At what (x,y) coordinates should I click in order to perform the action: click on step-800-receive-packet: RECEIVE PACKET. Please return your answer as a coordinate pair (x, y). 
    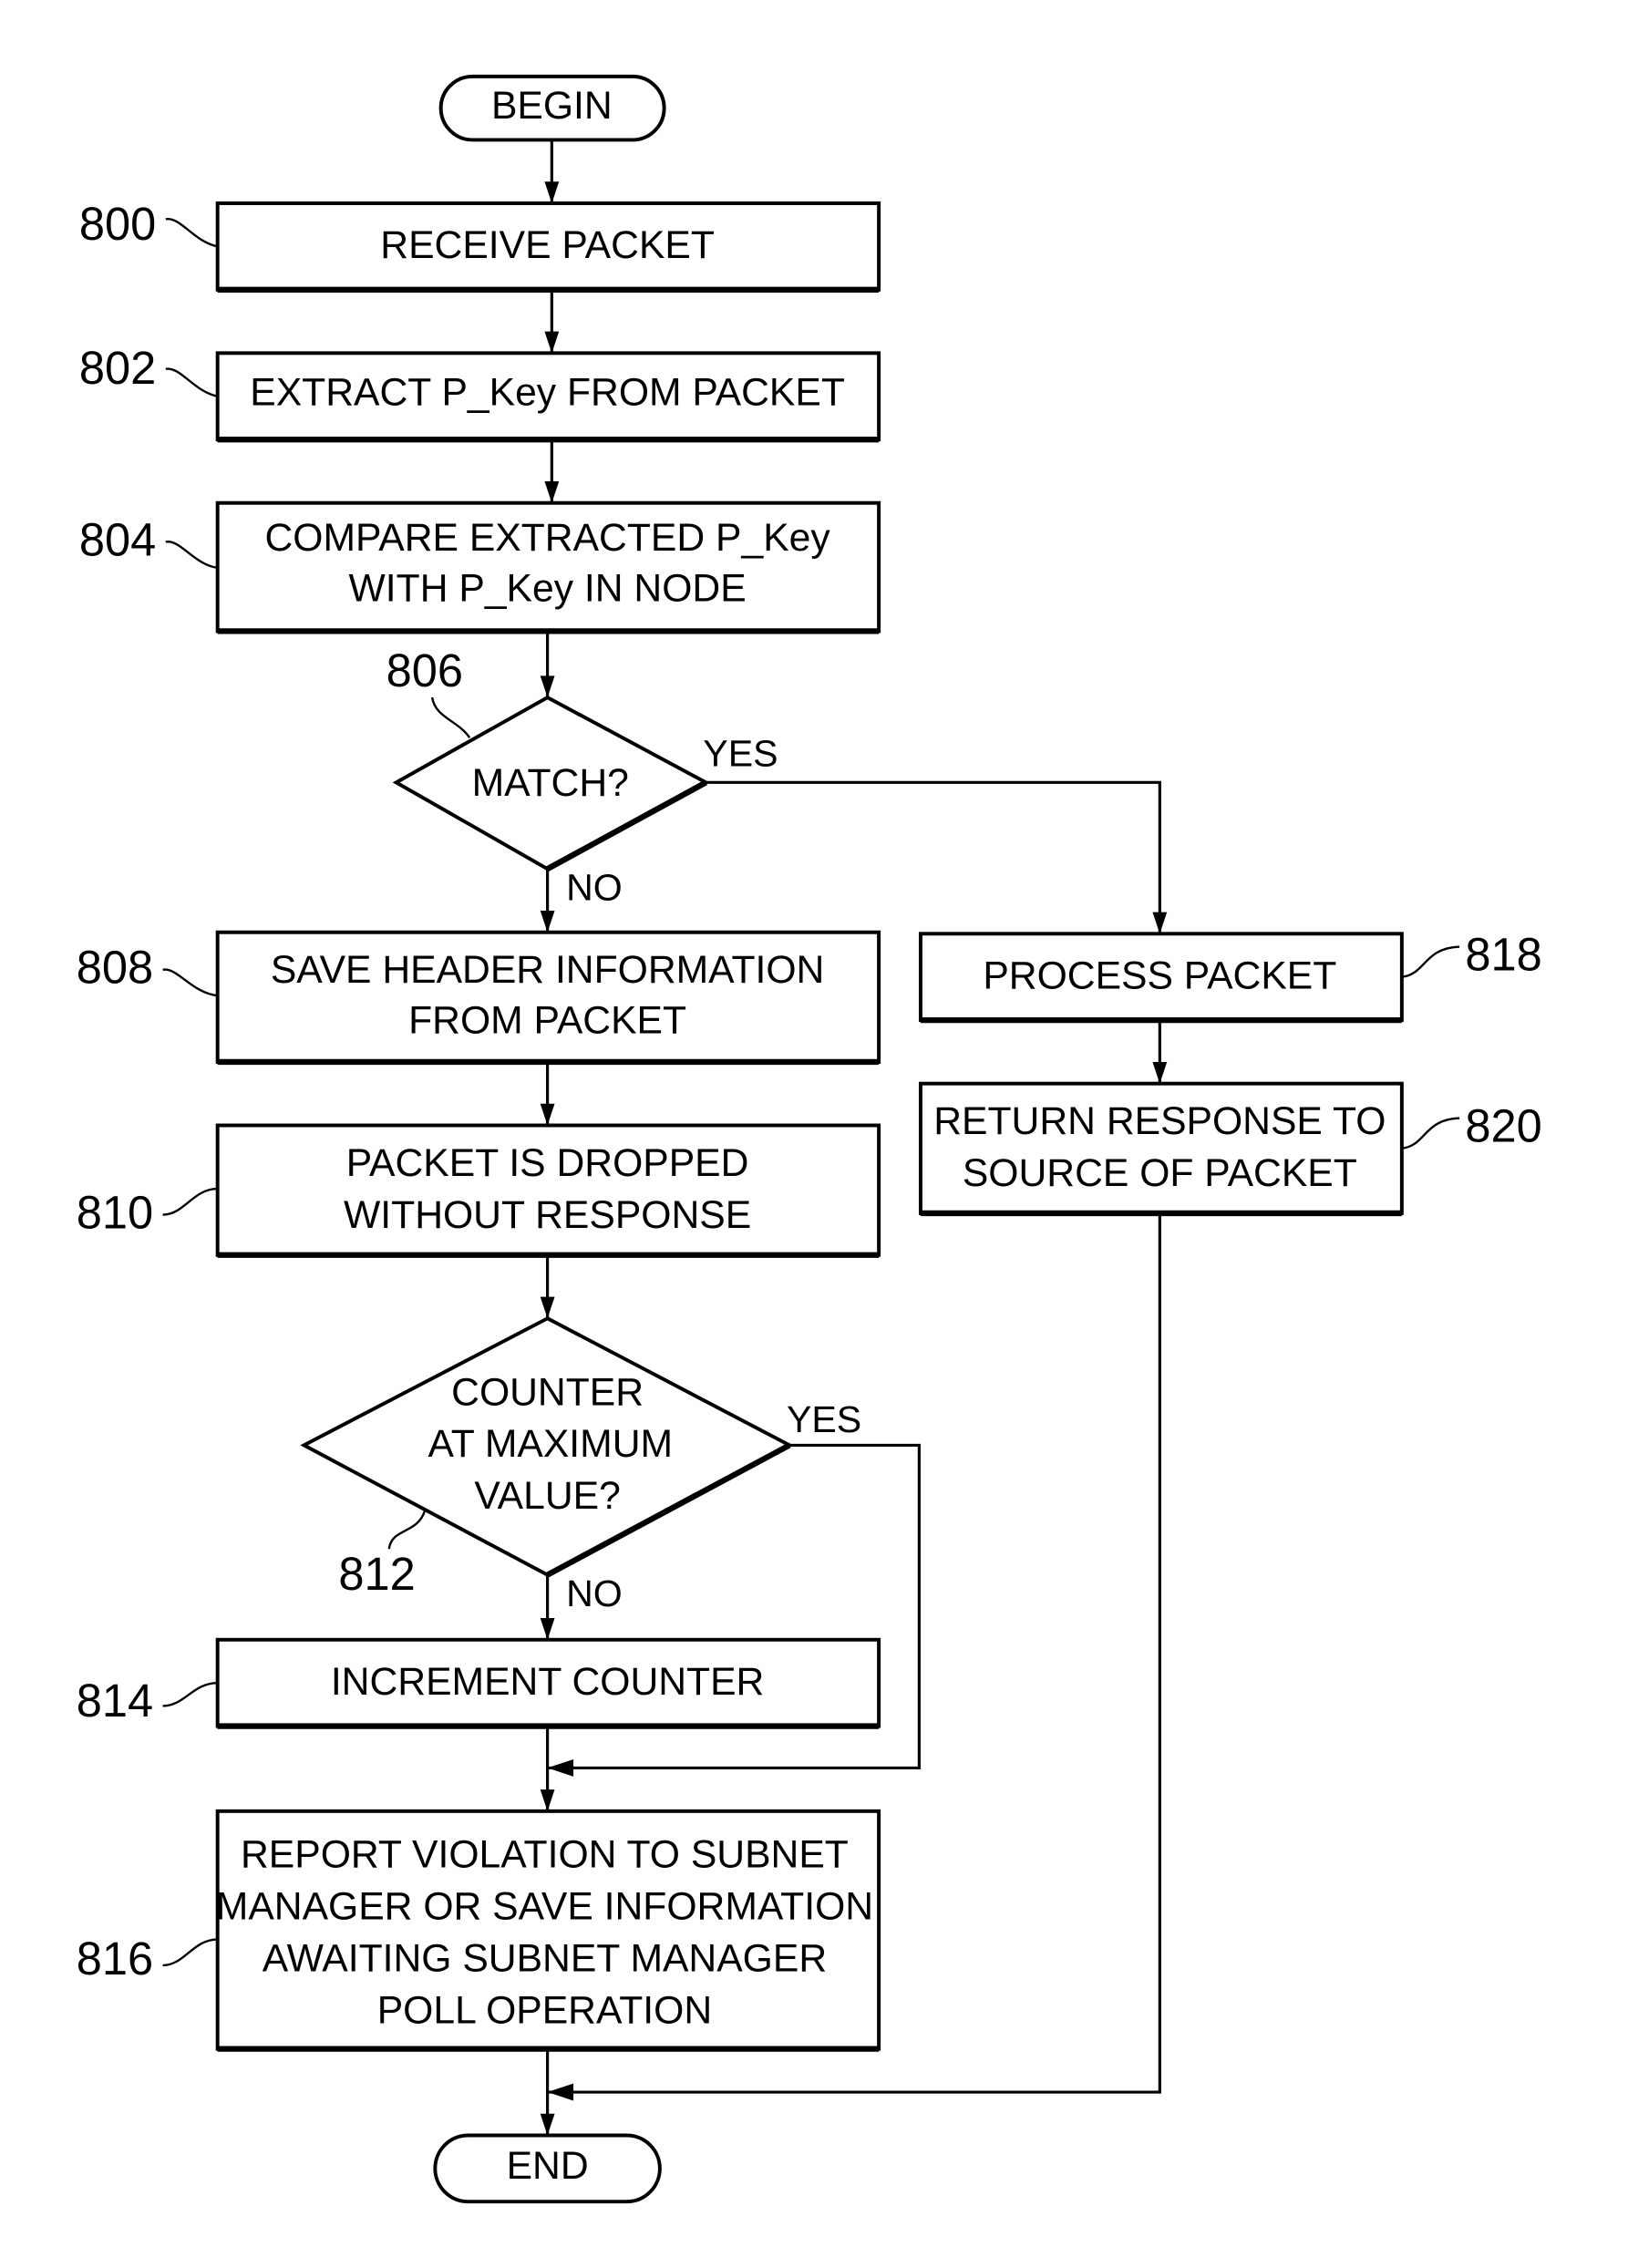
    Looking at the image, I should click on (548, 247).